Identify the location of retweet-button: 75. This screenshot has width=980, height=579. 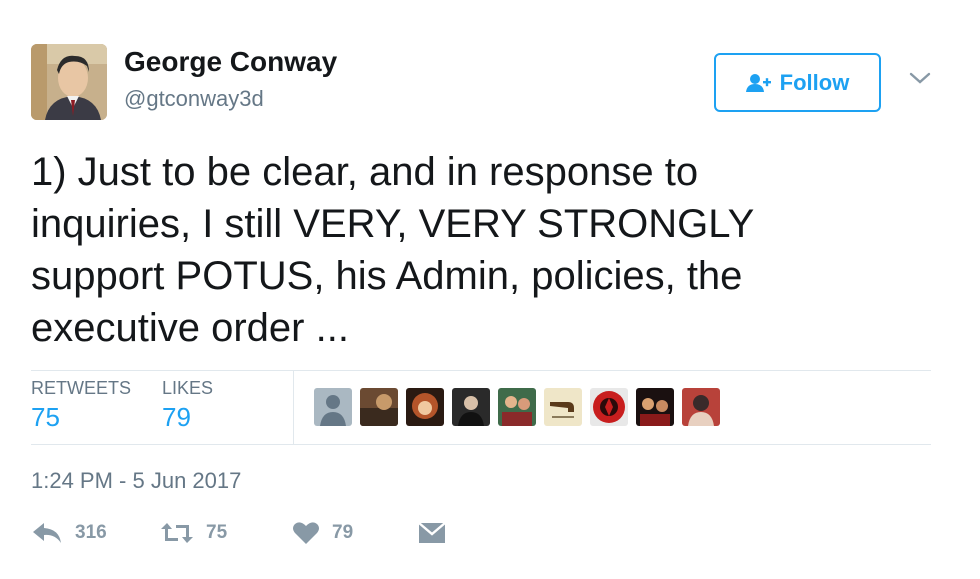
(193, 533).